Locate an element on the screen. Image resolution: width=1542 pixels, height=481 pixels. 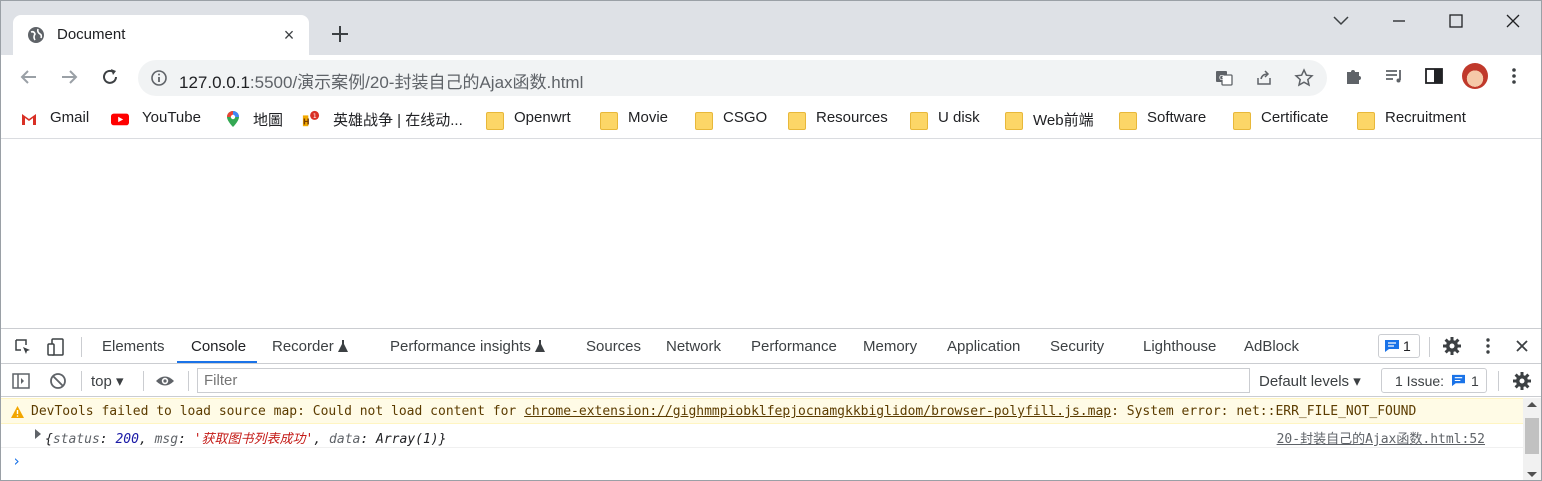
tab-network: Network is located at coordinates (693, 346).